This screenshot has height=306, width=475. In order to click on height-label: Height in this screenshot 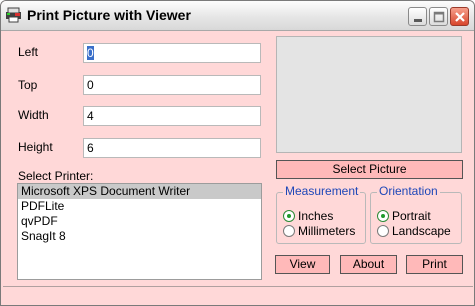, I will do `click(35, 147)`.